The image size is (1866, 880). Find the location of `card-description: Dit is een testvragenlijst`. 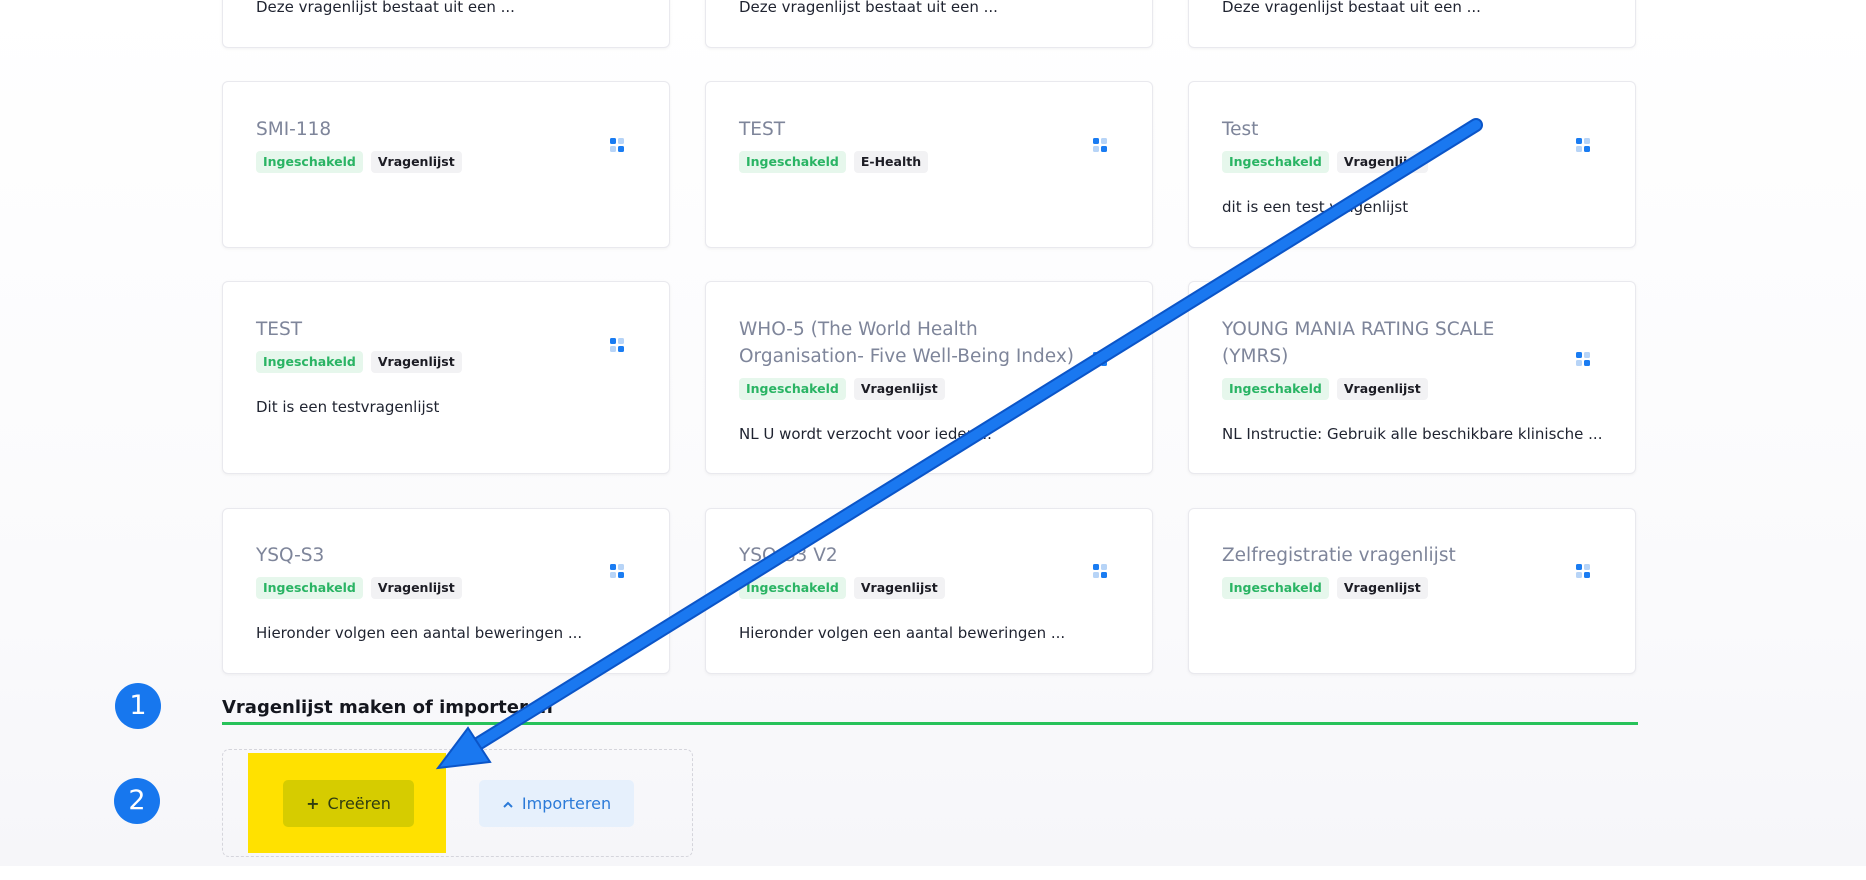

card-description: Dit is een testvragenlijst is located at coordinates (348, 407).